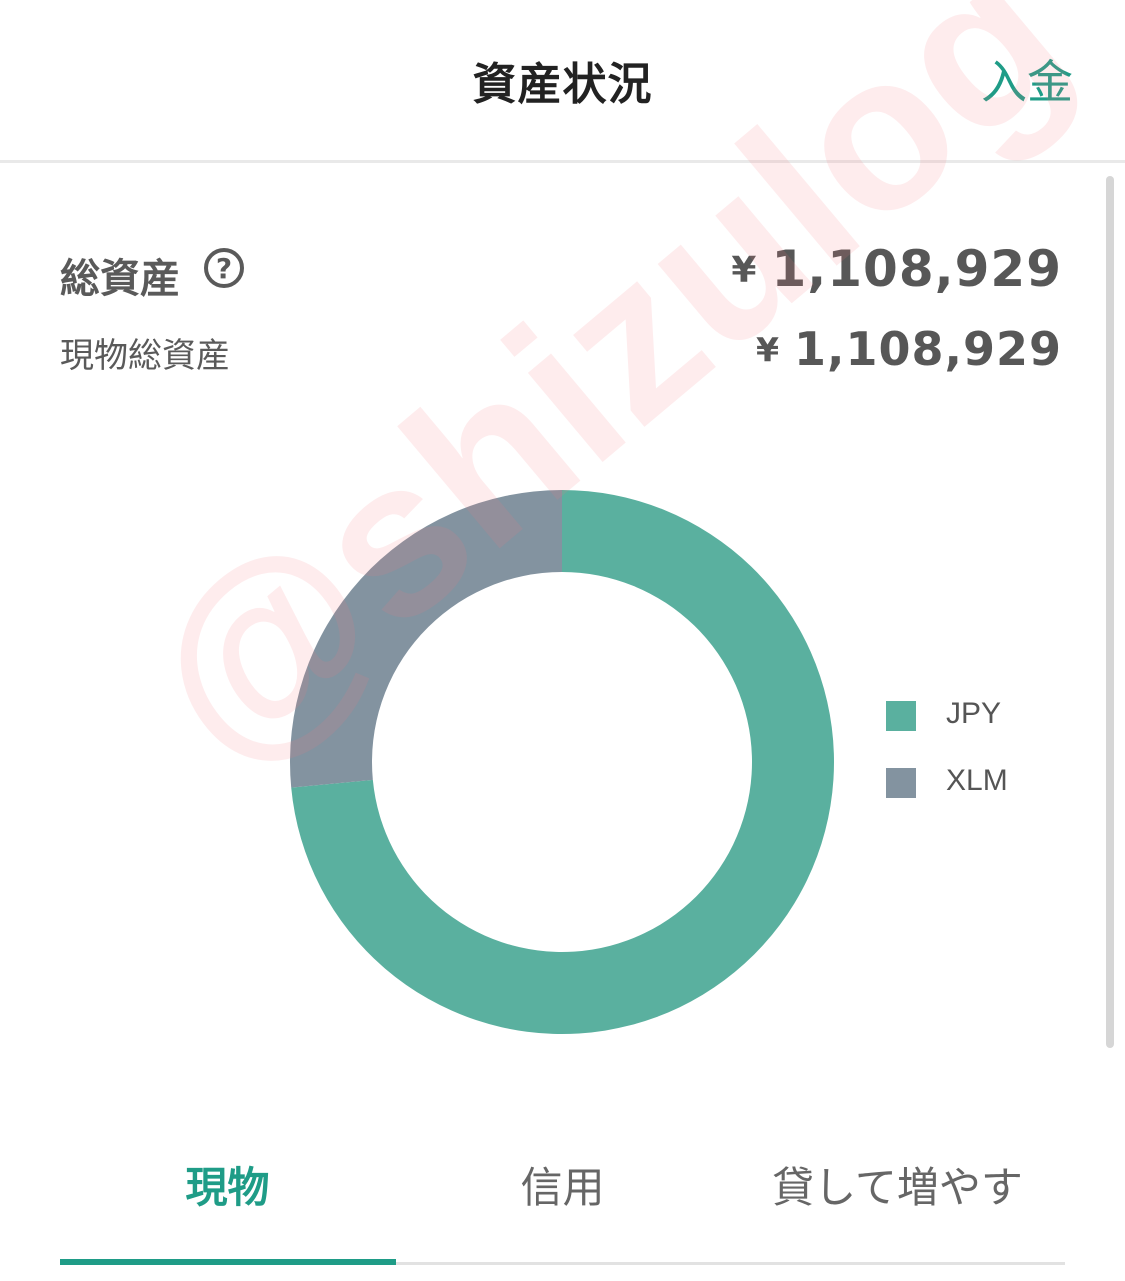  Describe the element at coordinates (928, 349) in the screenshot. I see `spot-assets-amount: 1,108,929` at that location.